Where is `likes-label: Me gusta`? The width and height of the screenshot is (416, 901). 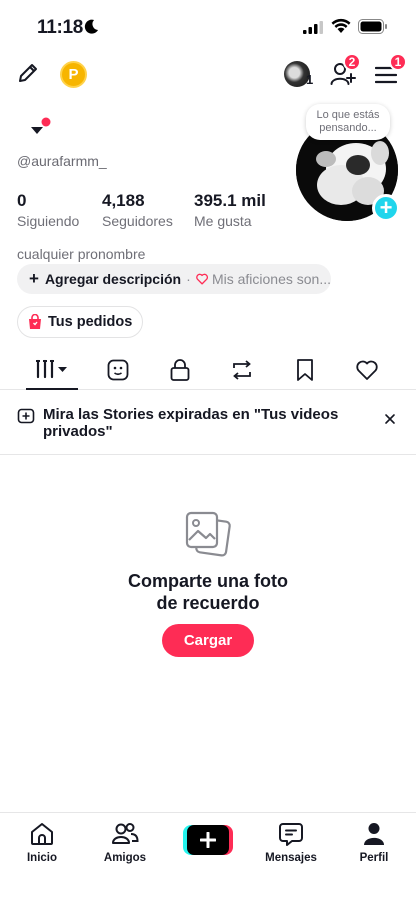 likes-label: Me gusta is located at coordinates (223, 221).